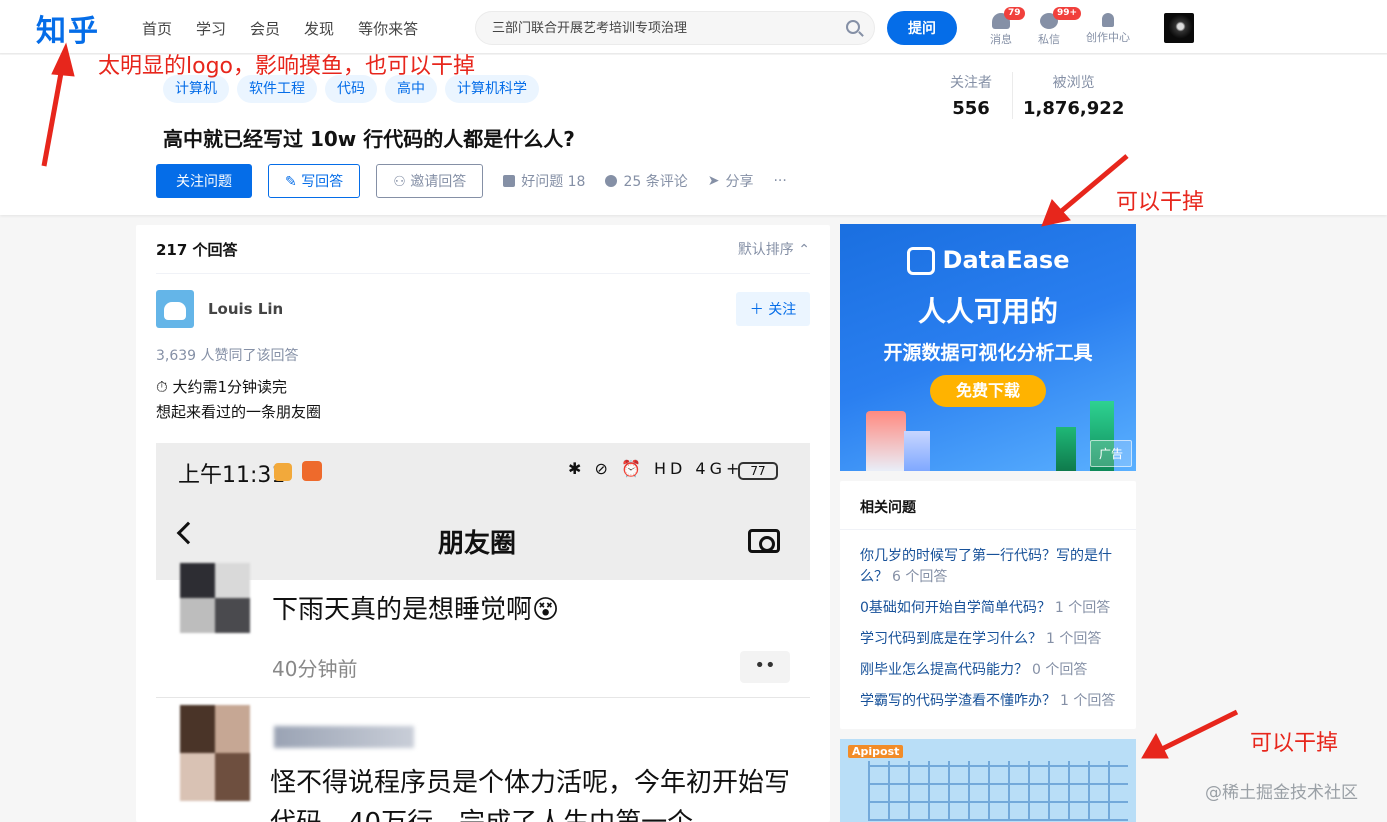 This screenshot has height=822, width=1387. I want to click on annotation-logo-note: 太明显的logo，影响摸鱼，也可以干掉, so click(286, 66).